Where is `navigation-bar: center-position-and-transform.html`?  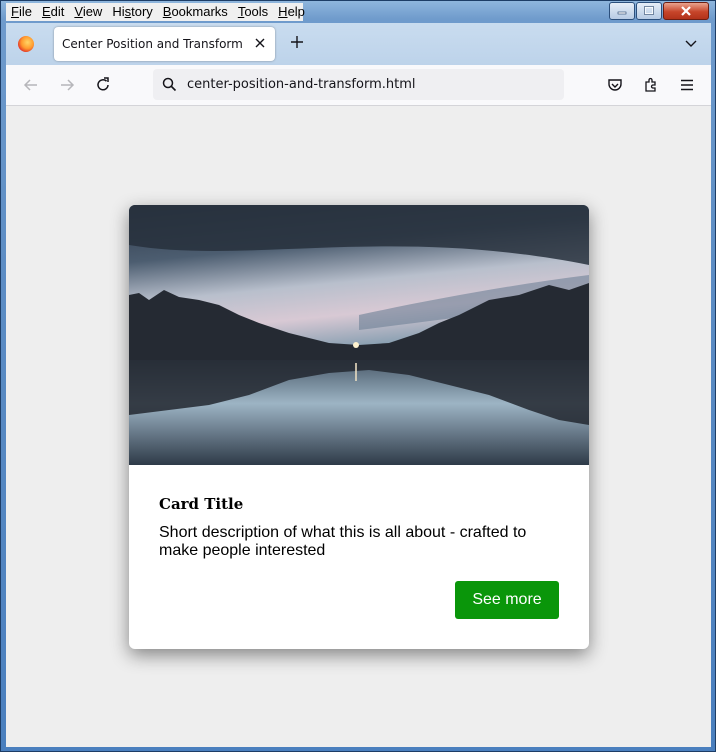
navigation-bar: center-position-and-transform.html is located at coordinates (358, 85).